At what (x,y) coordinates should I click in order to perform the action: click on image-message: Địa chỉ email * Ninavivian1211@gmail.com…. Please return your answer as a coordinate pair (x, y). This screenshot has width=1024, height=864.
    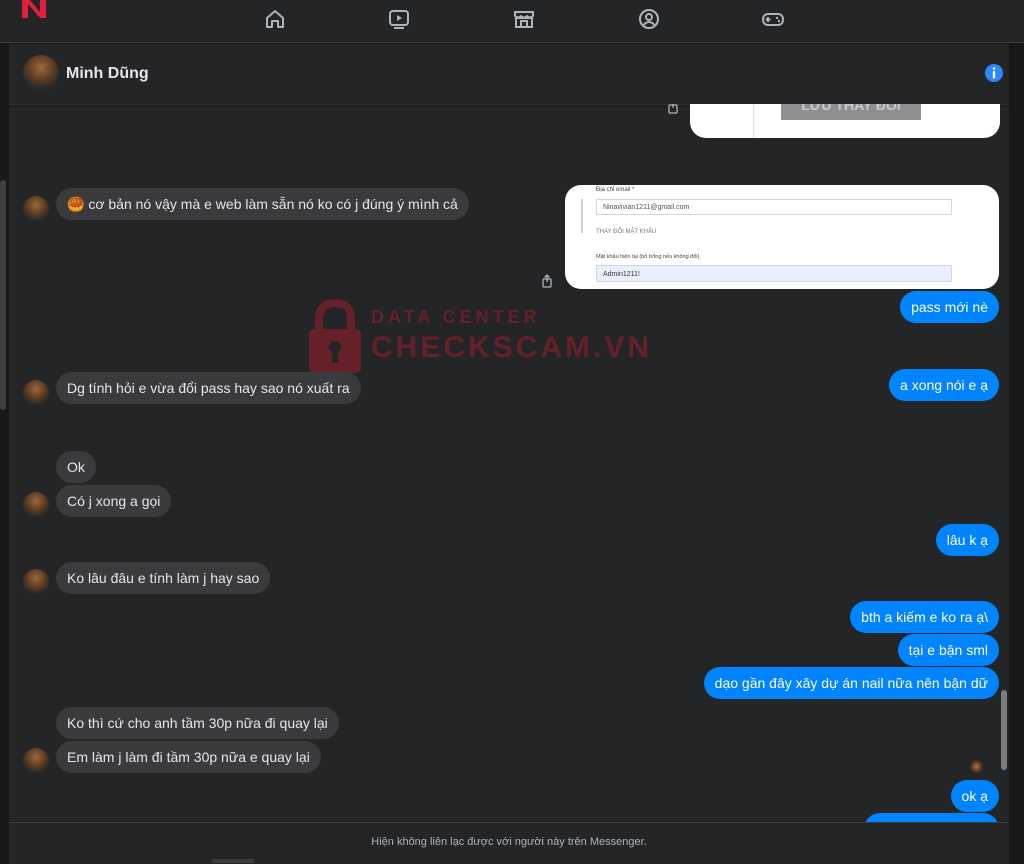
    Looking at the image, I should click on (782, 237).